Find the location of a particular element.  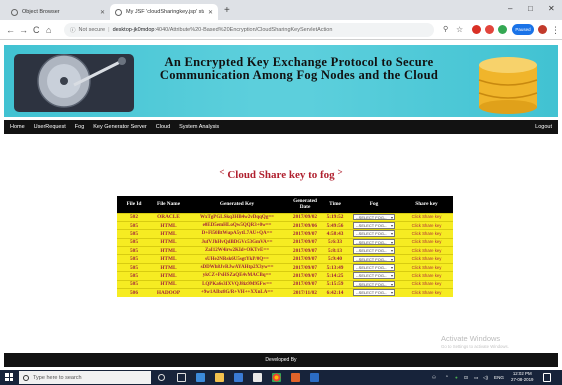

edge-icon is located at coordinates (200, 377).